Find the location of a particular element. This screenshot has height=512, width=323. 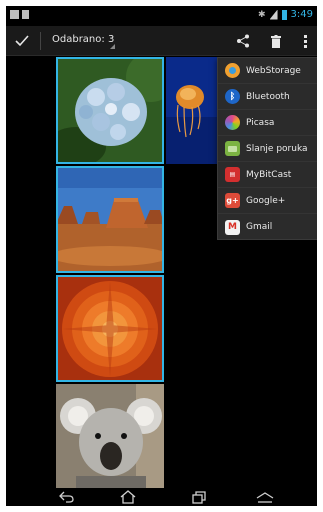

share-option-mybitcast: ▤ MyBitCast is located at coordinates (267, 175).